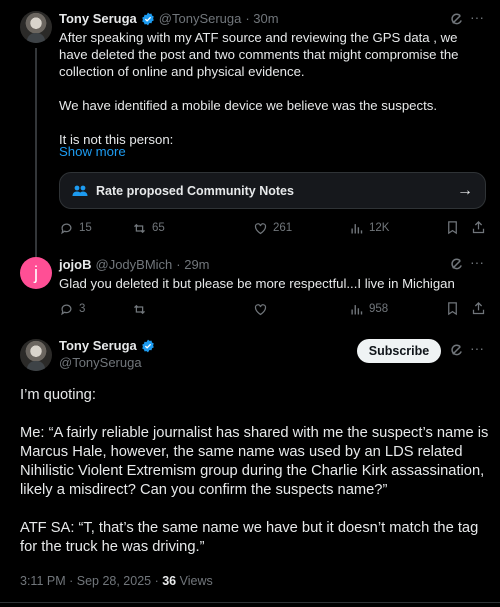 This screenshot has width=500, height=607. Describe the element at coordinates (58, 395) in the screenshot. I see `tweet-paragraph: I’m quoting:` at that location.